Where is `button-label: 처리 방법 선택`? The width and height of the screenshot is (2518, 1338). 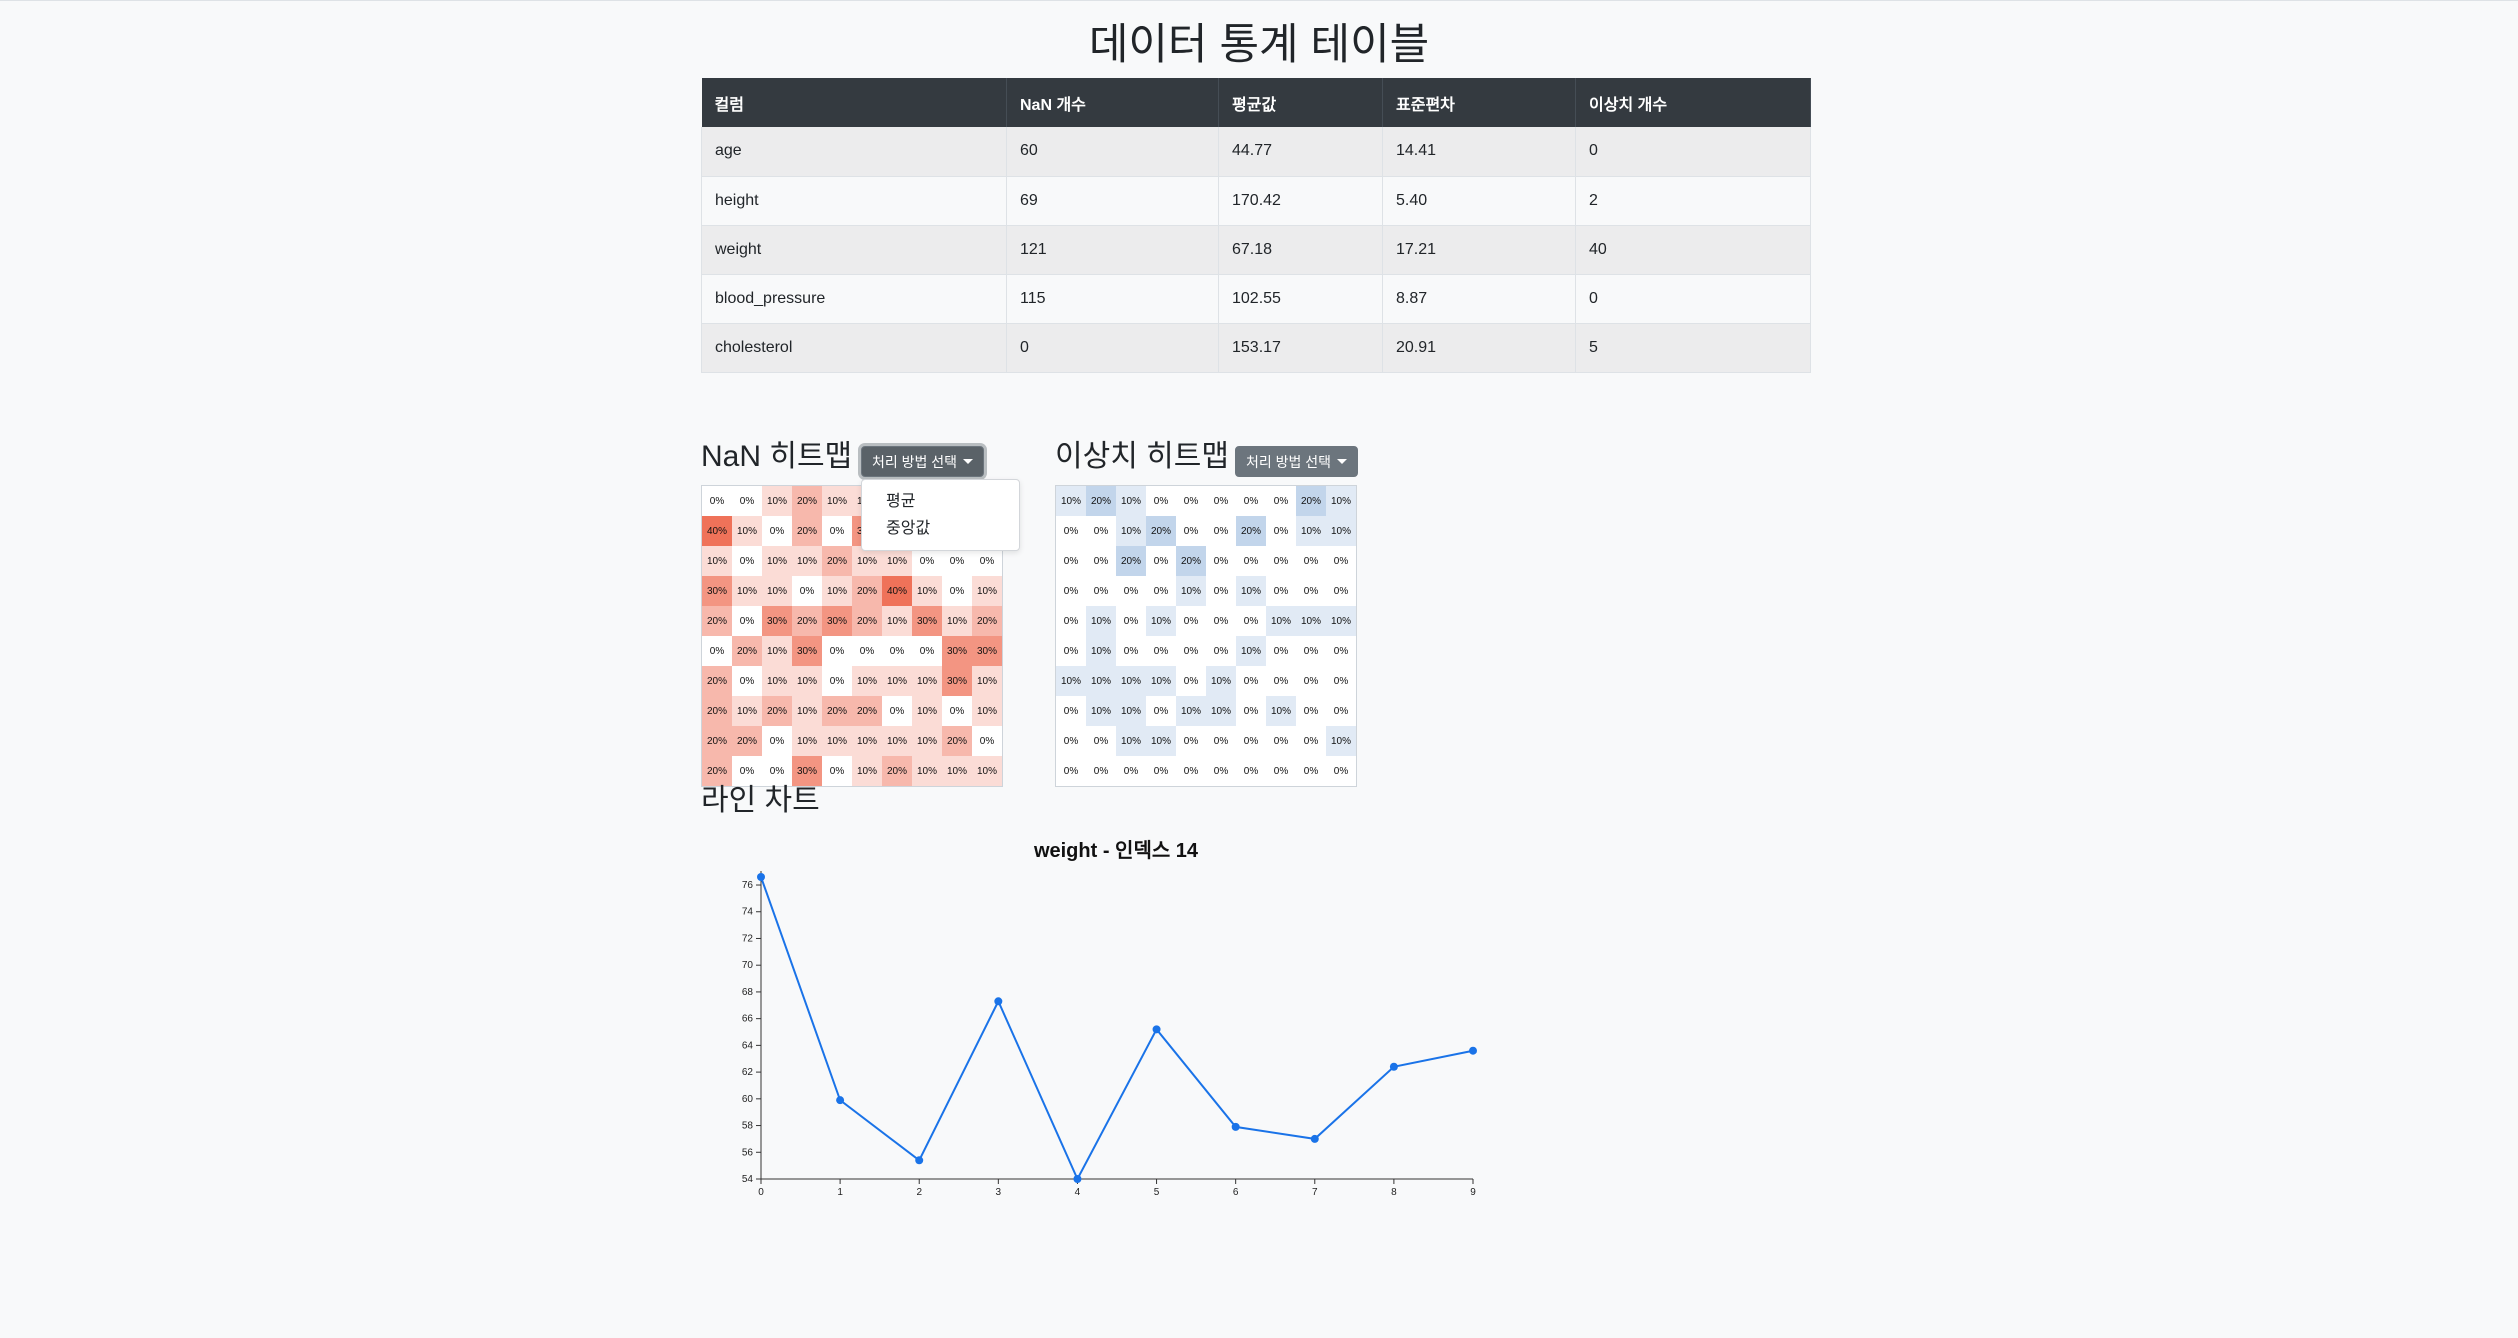 button-label: 처리 방법 선택 is located at coordinates (915, 461).